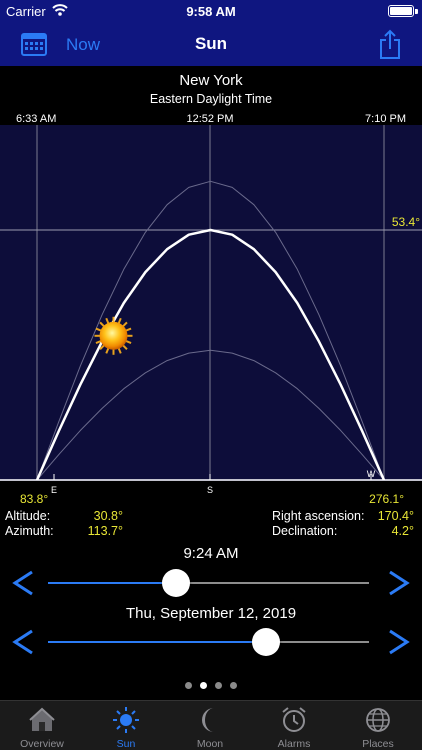 This screenshot has height=750, width=422. Describe the element at coordinates (378, 744) in the screenshot. I see `tab-label: Places` at that location.